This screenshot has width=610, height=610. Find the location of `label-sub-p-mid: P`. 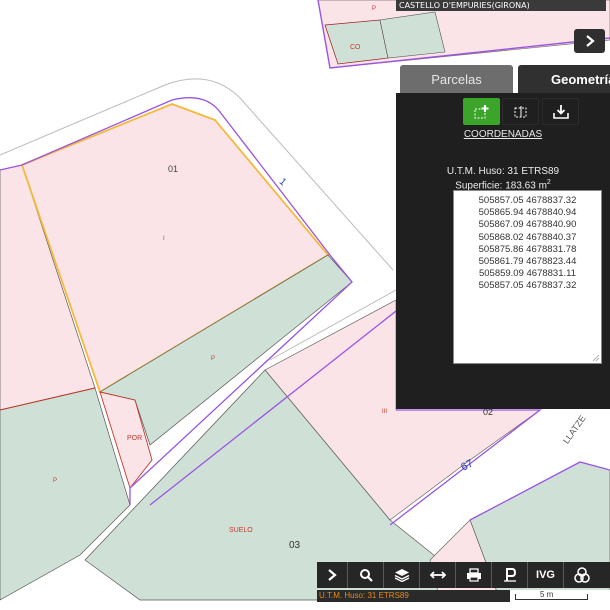

label-sub-p-mid: P is located at coordinates (213, 359).